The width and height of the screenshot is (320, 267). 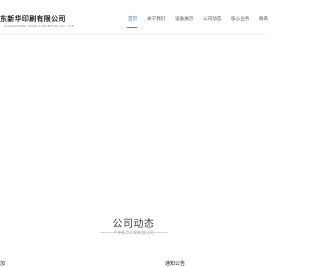 I want to click on nav-item-home: 首页, so click(x=132, y=19).